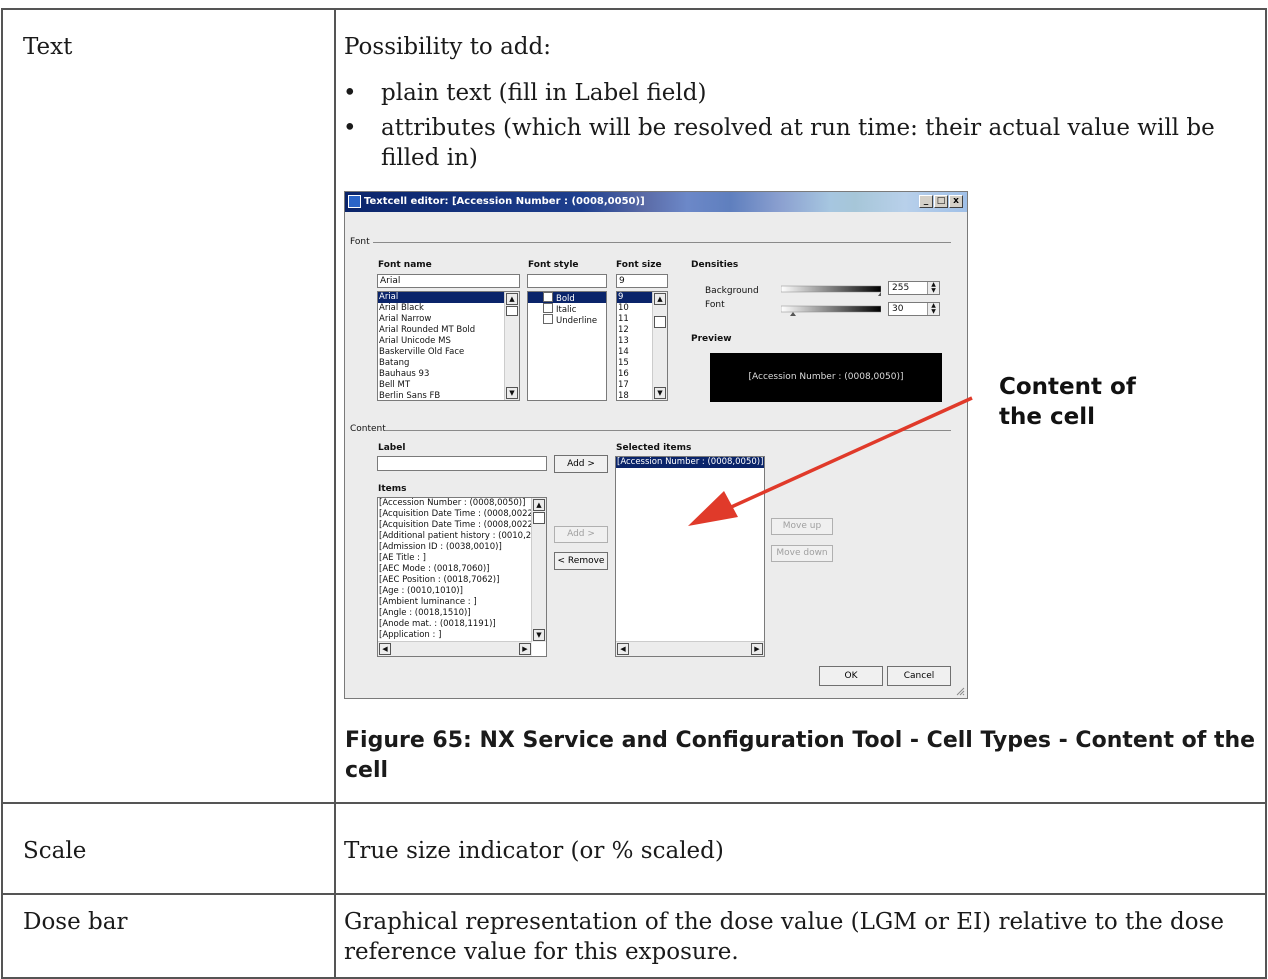 The width and height of the screenshot is (1268, 979). Describe the element at coordinates (956, 201) in the screenshot. I see `close-icon: x` at that location.